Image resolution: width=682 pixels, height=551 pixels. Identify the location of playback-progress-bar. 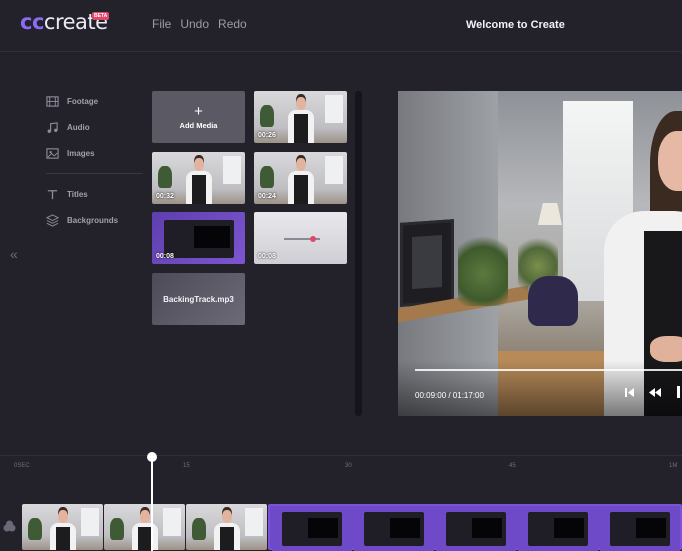
(548, 370).